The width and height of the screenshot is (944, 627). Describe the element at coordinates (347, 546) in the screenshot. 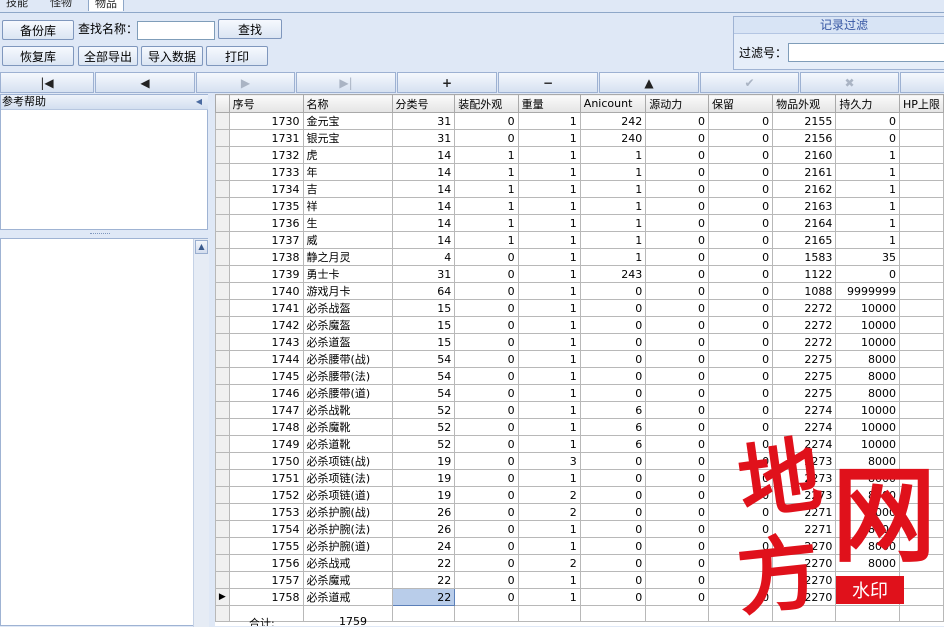

I see `table-cell: 必杀护腕(道)` at that location.